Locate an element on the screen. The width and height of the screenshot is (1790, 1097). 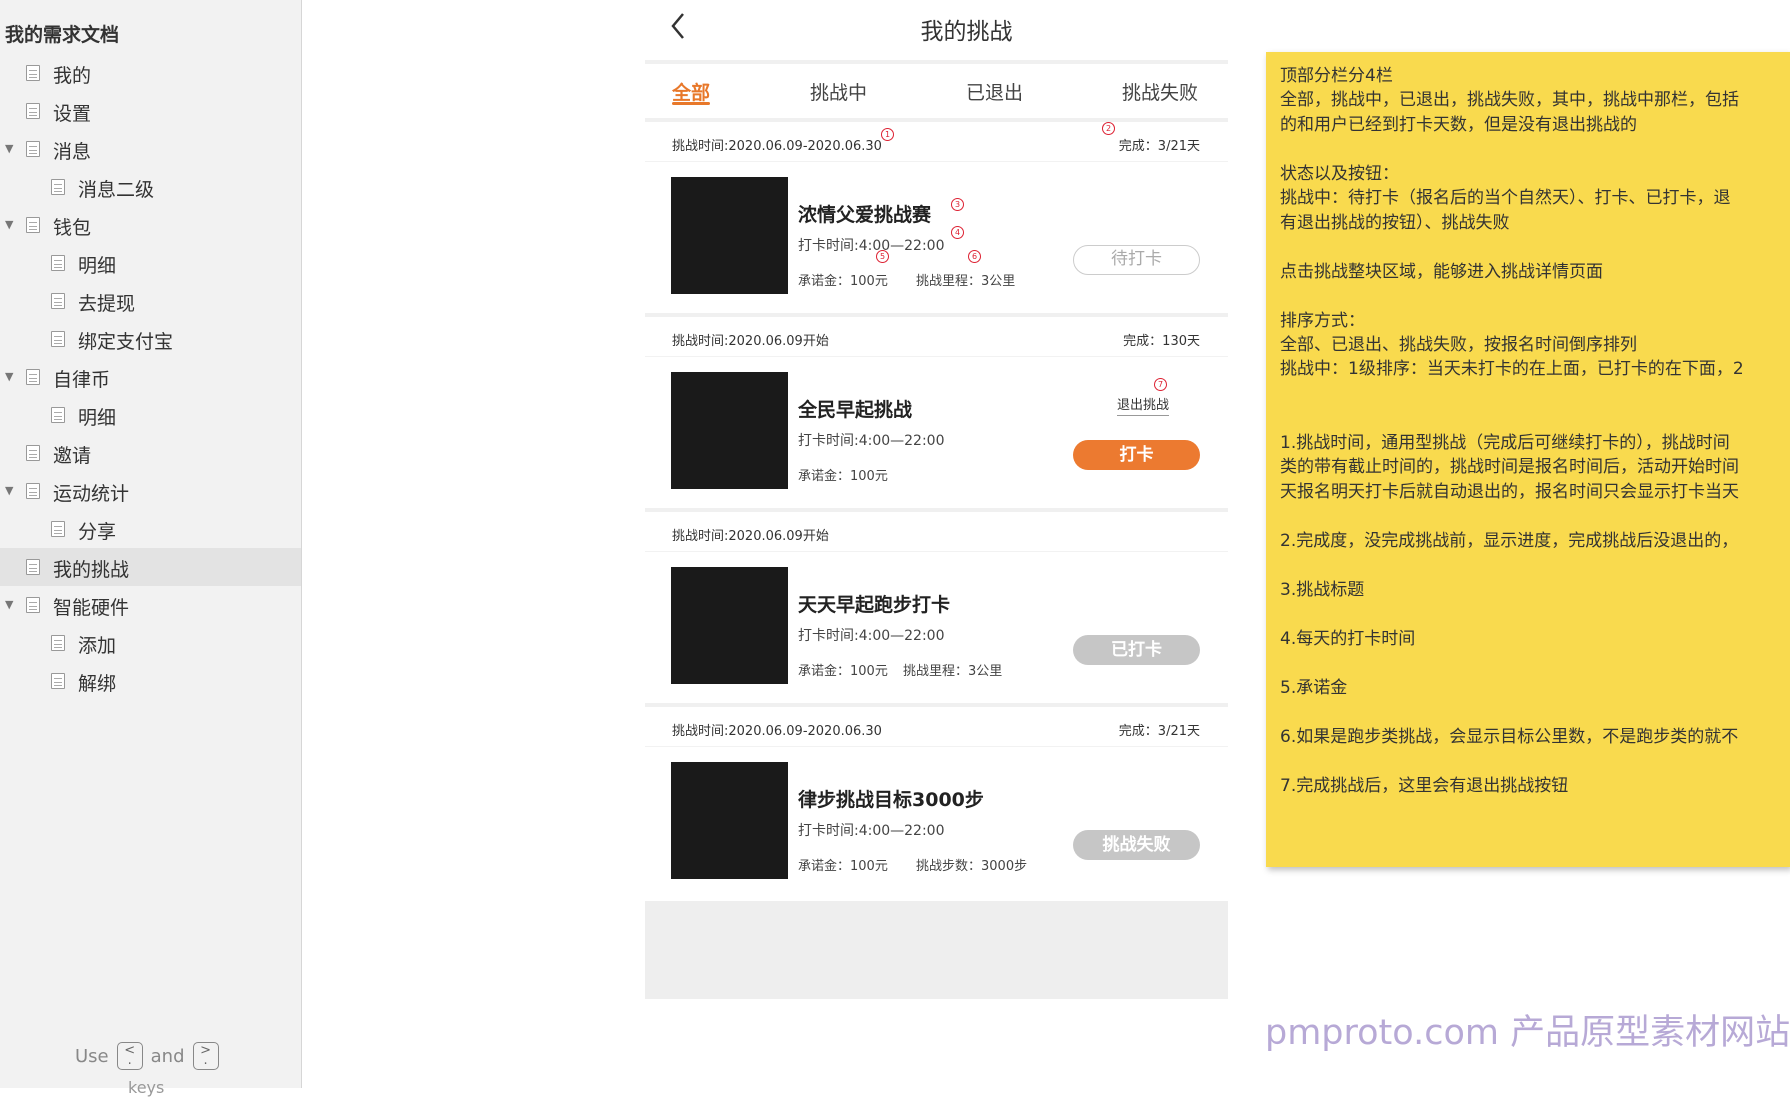
note-line: 挑战中：1级排序：当天未打卡的在上面，已打卡的在下面，2 is located at coordinates (1512, 369).